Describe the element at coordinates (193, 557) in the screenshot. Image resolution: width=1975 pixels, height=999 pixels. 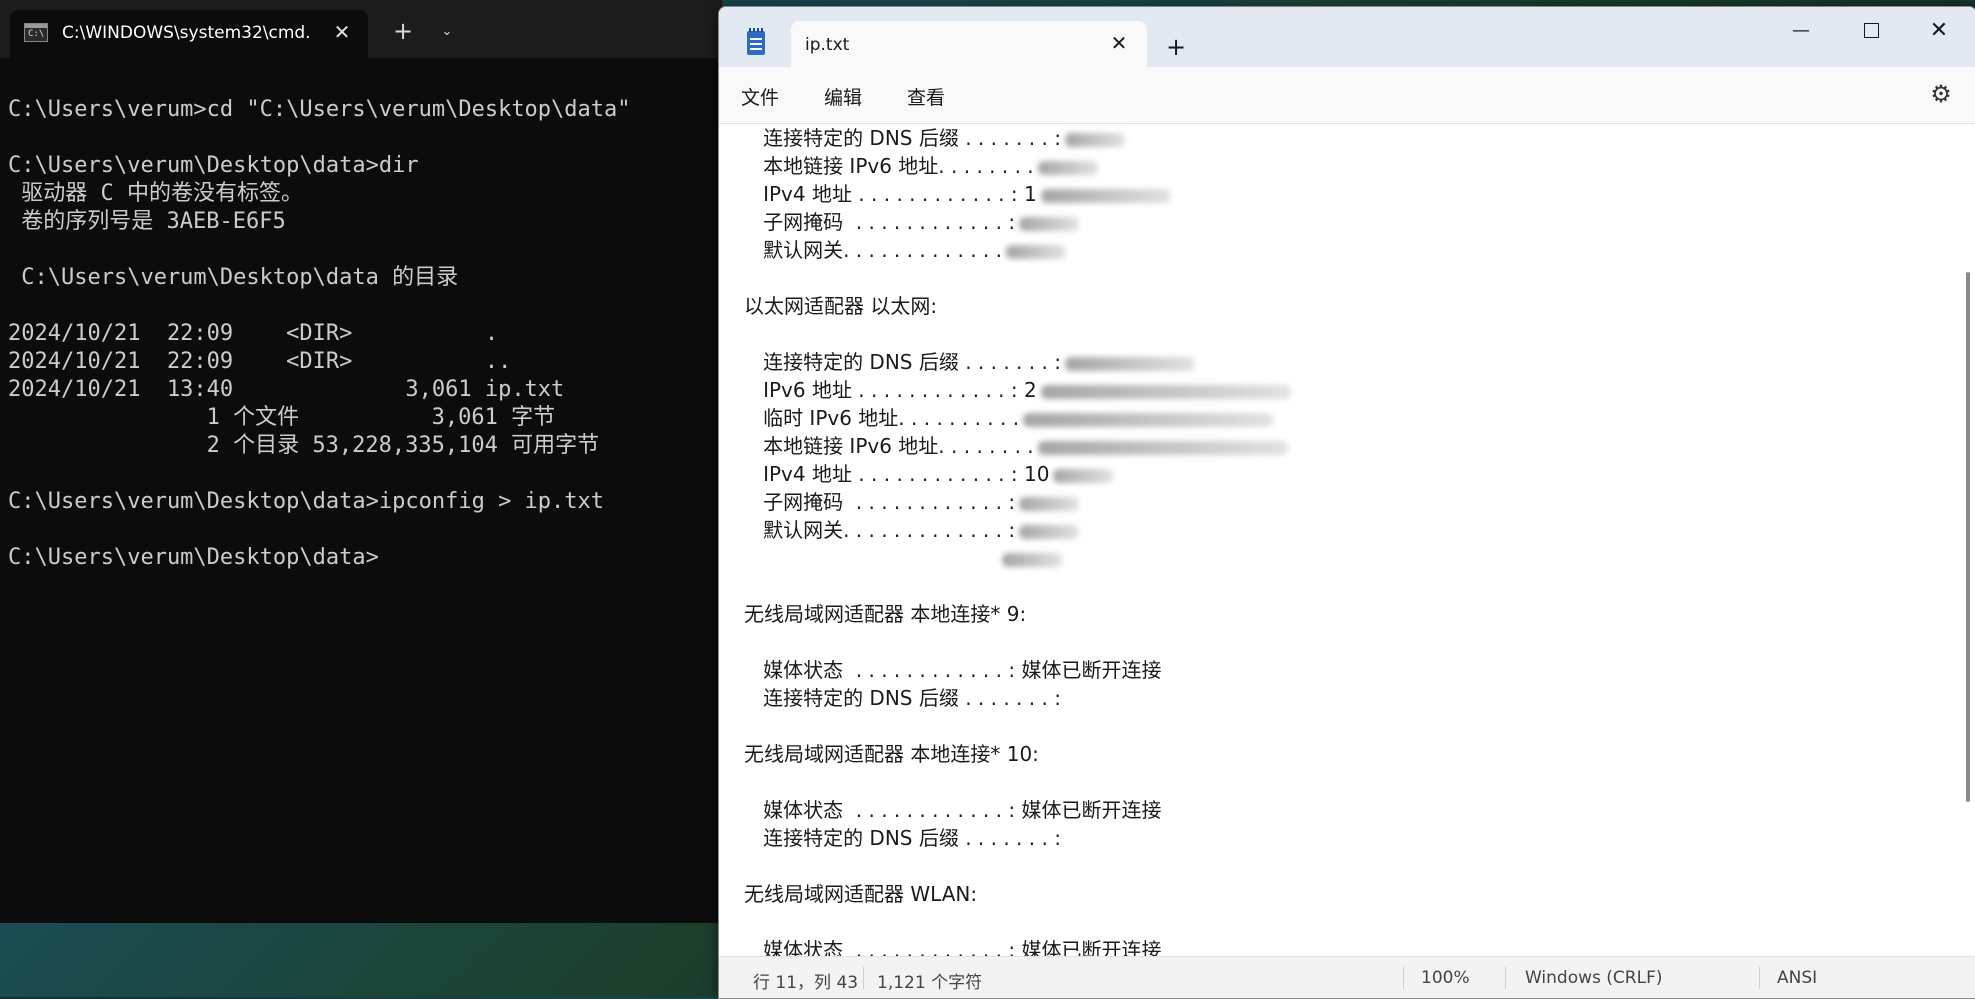
I see `terminal-line: C:\Users\verum\Desktop\data>` at that location.